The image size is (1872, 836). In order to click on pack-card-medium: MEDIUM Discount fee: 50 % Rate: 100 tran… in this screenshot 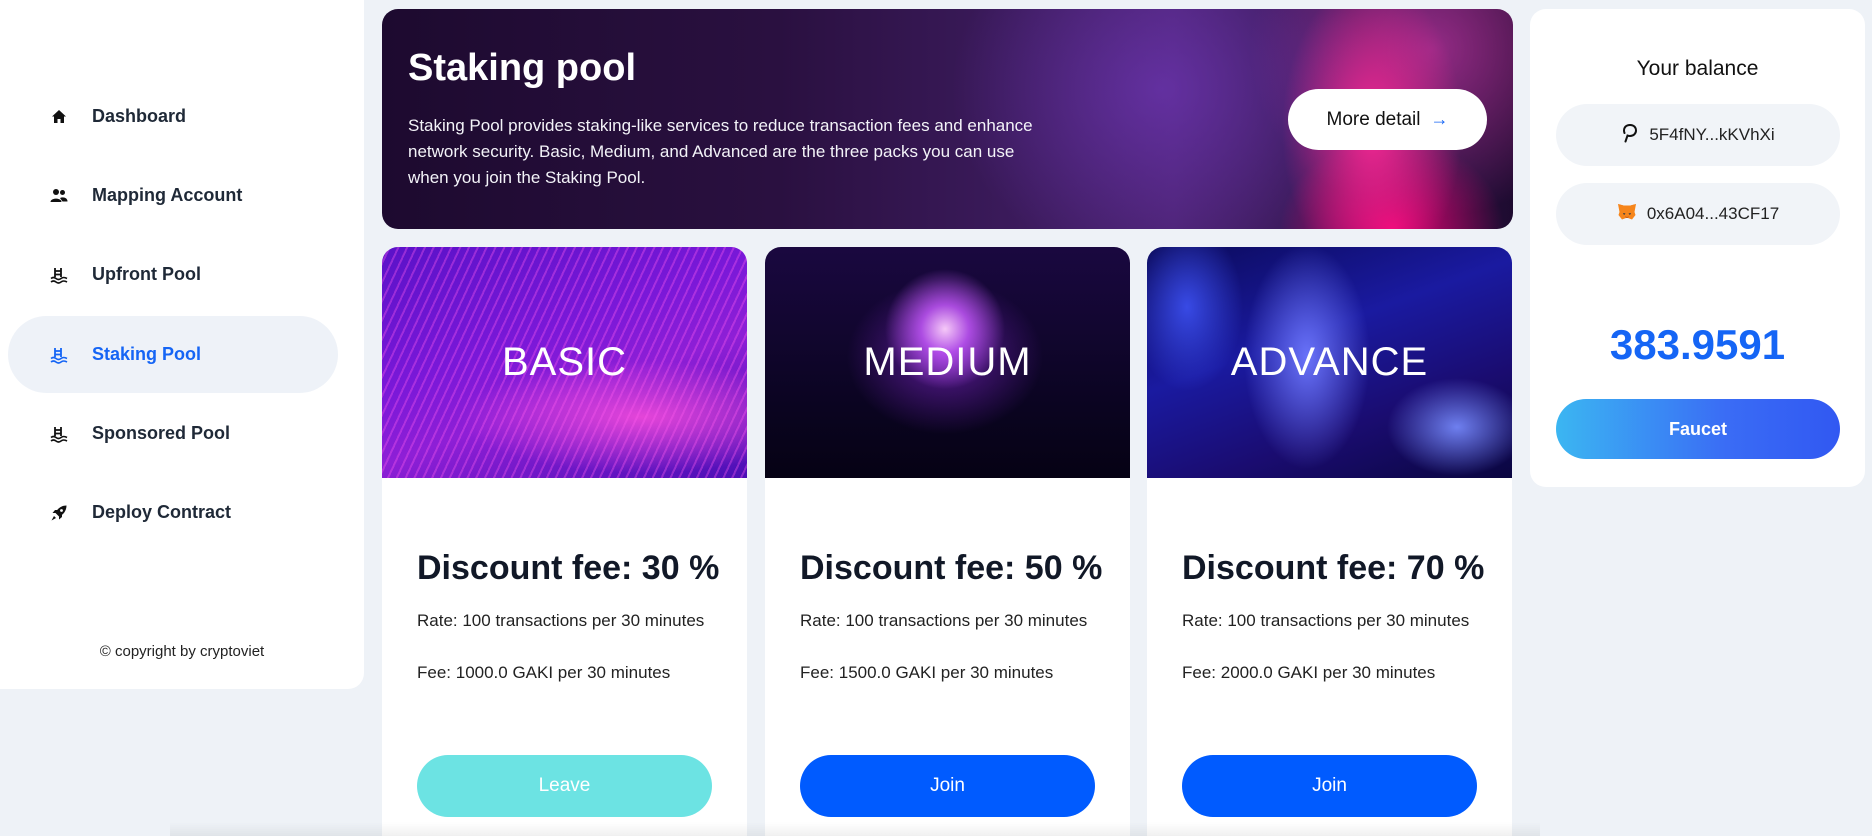, I will do `click(947, 541)`.